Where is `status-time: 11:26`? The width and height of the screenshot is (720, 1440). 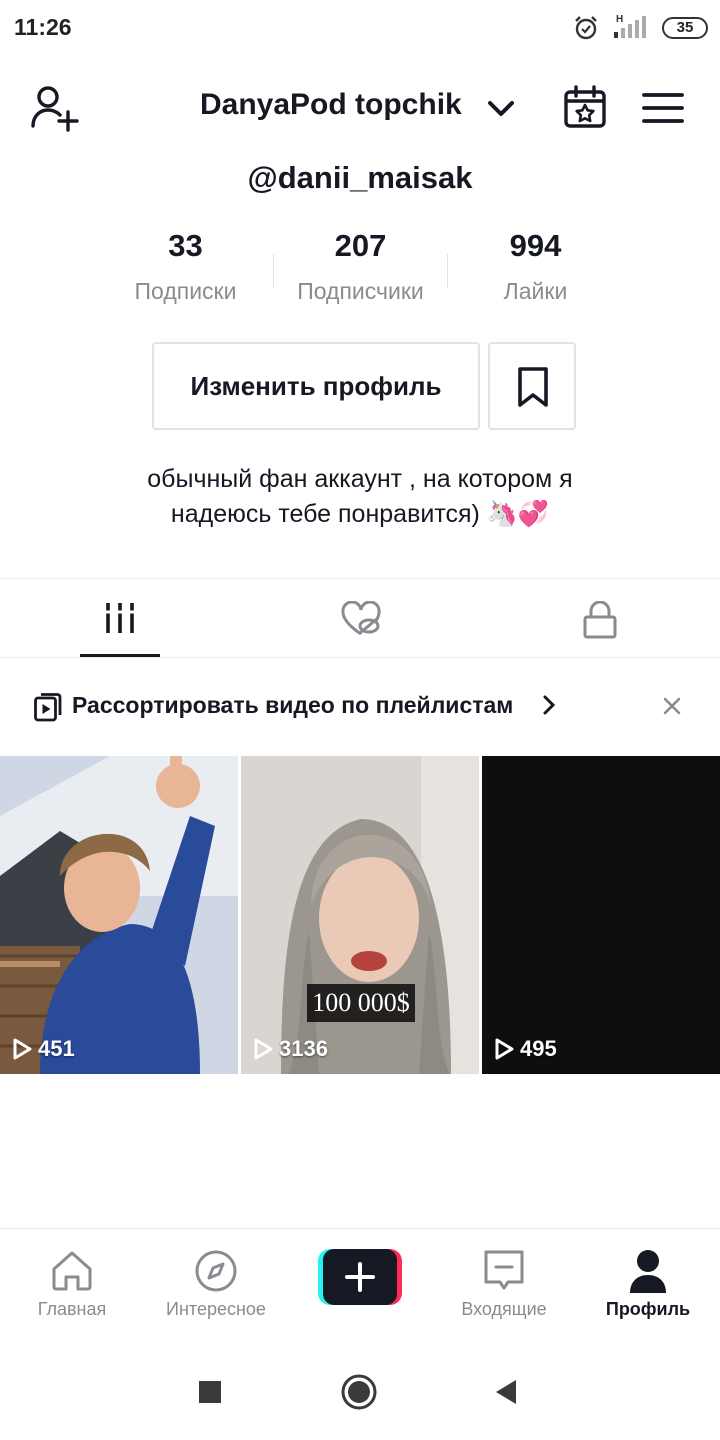 status-time: 11:26 is located at coordinates (43, 27).